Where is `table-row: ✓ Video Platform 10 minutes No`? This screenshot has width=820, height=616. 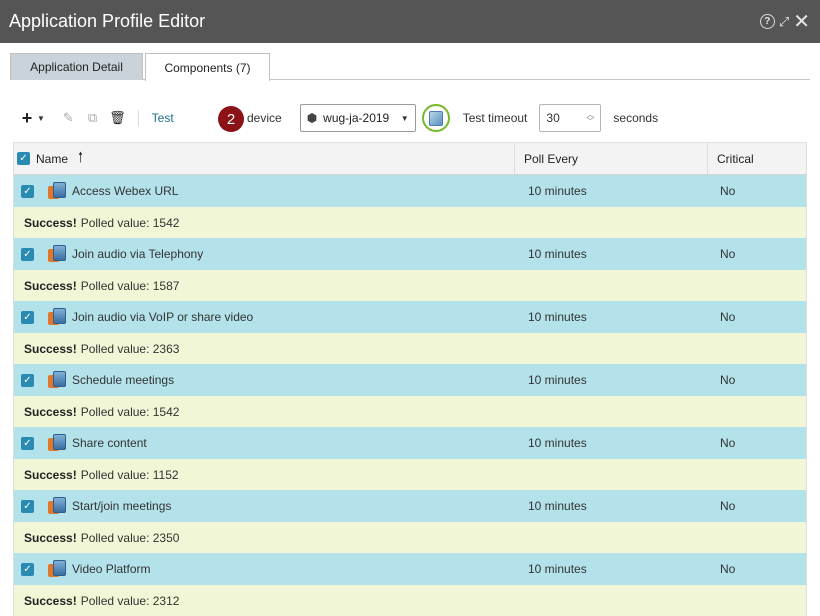 table-row: ✓ Video Platform 10 minutes No is located at coordinates (410, 569).